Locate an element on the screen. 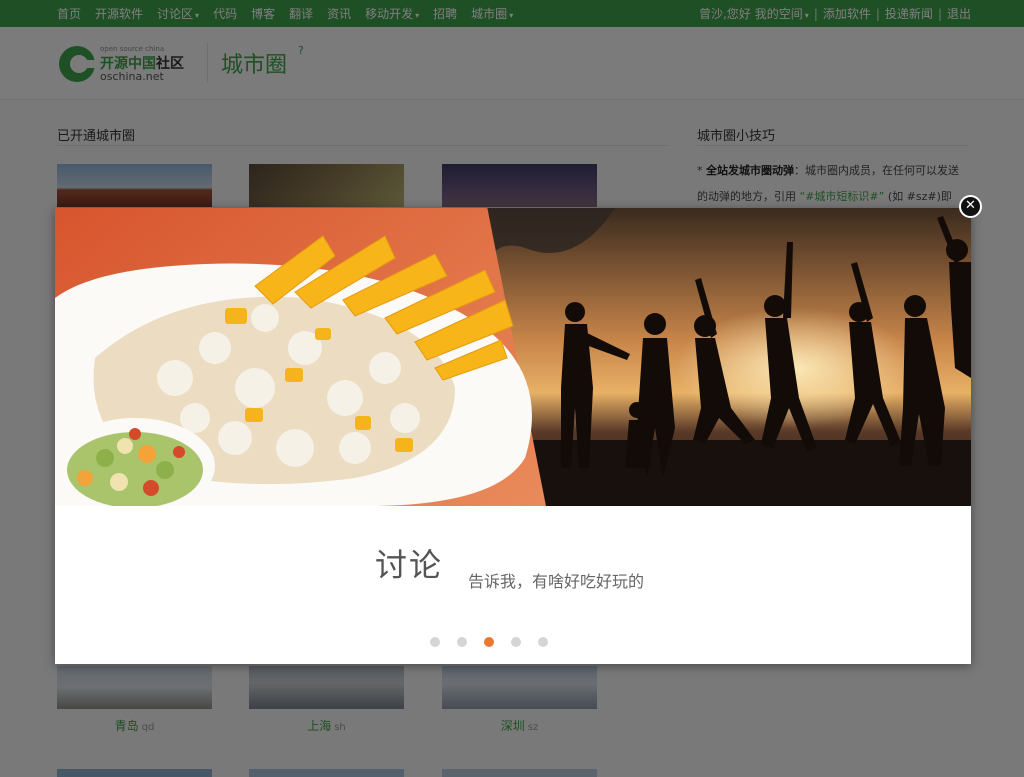  slide-dot-3-active is located at coordinates (489, 642).